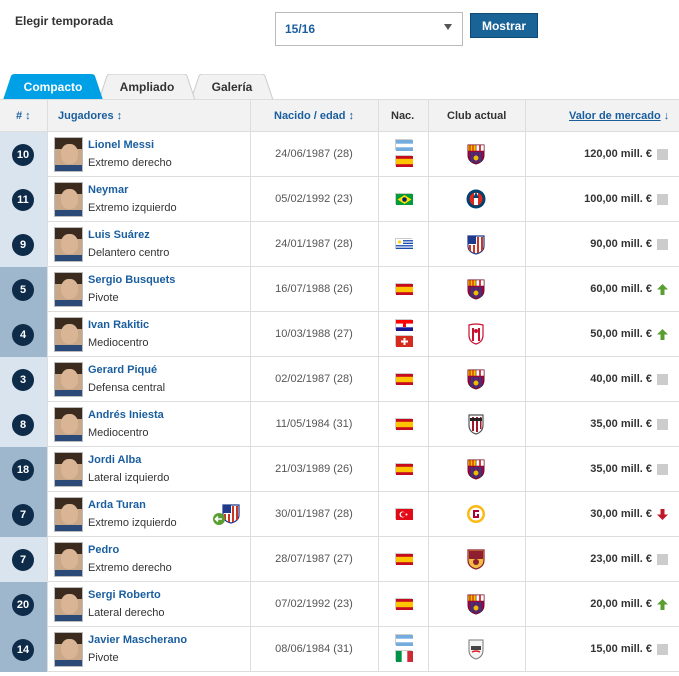 The image size is (679, 676). Describe the element at coordinates (404, 199) in the screenshot. I see `brazil-flag-icon` at that location.